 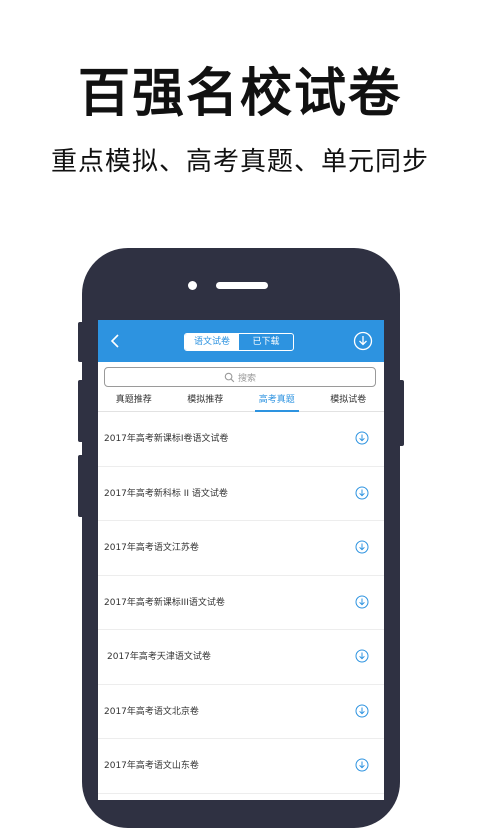 What do you see at coordinates (81, 342) in the screenshot?
I see `phone-mute-switch` at bounding box center [81, 342].